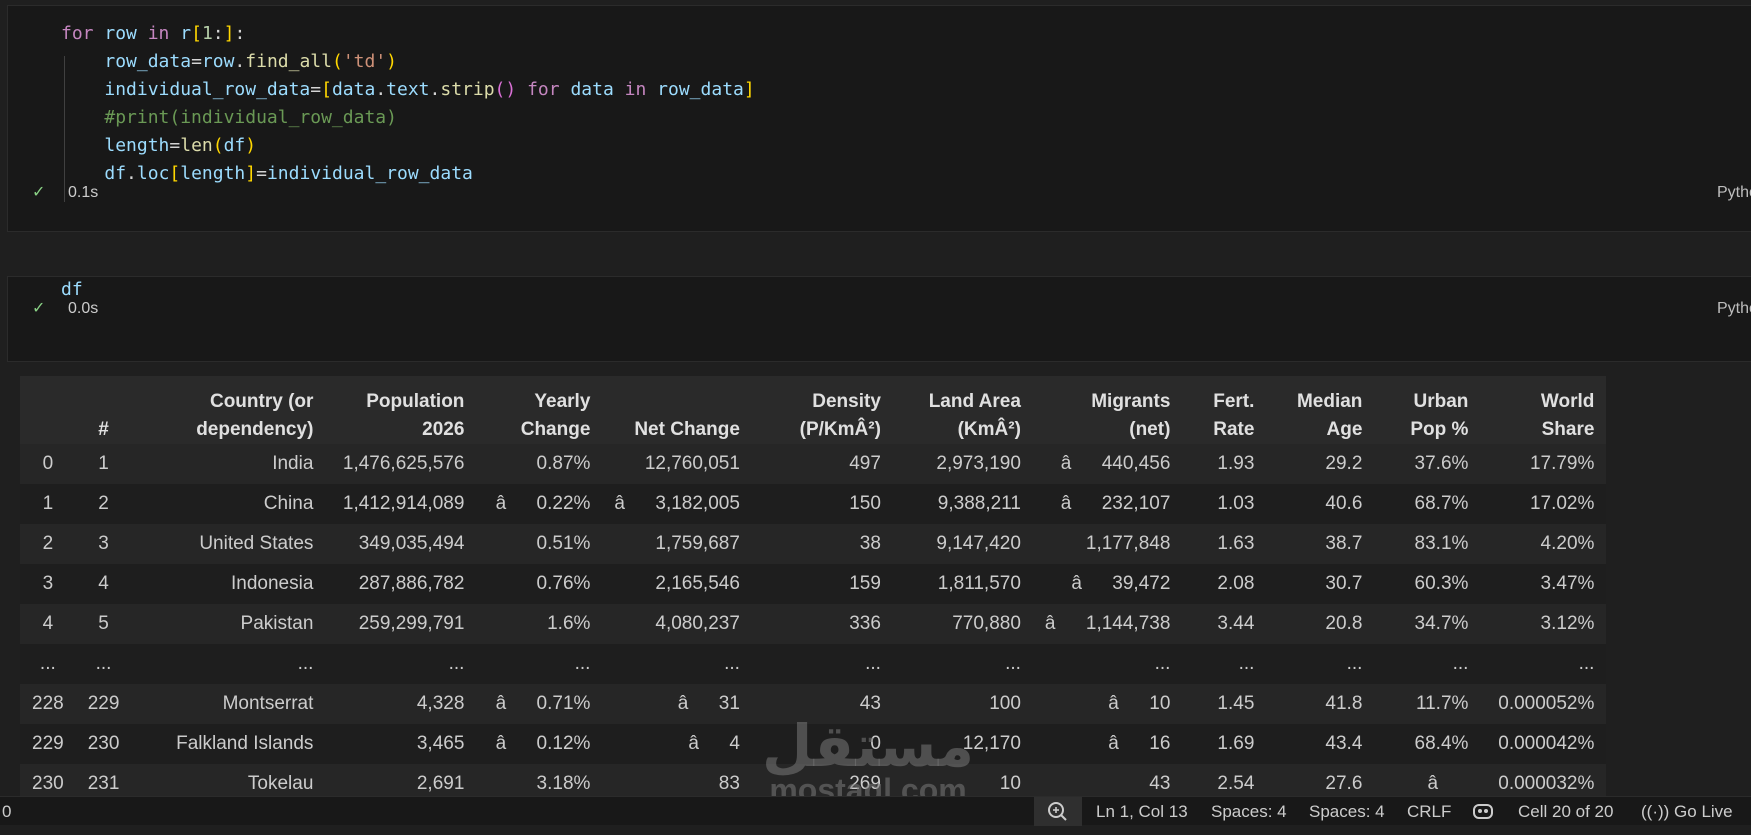 This screenshot has width=1751, height=835. I want to click on table-cell: â16, so click(1139, 743).